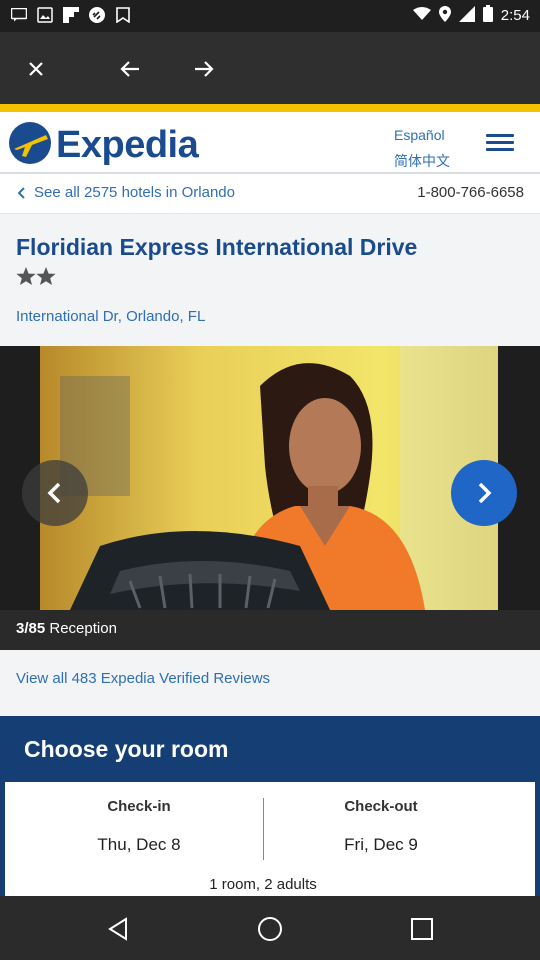 This screenshot has height=960, width=540. I want to click on wifi-icon, so click(421, 15).